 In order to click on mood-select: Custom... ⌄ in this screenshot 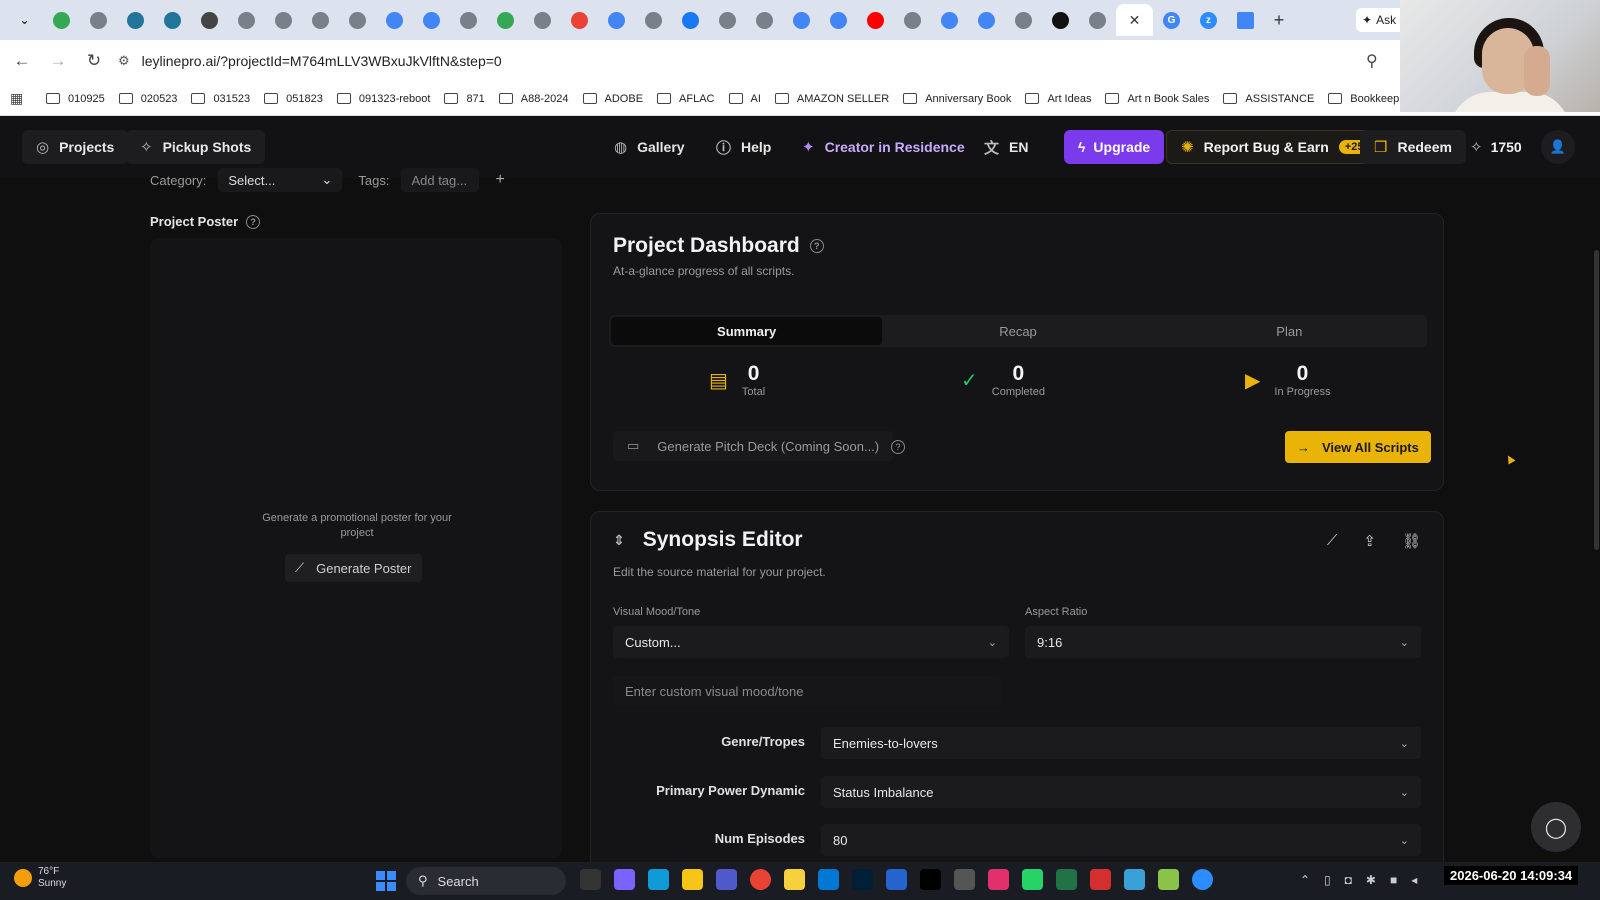, I will do `click(811, 642)`.